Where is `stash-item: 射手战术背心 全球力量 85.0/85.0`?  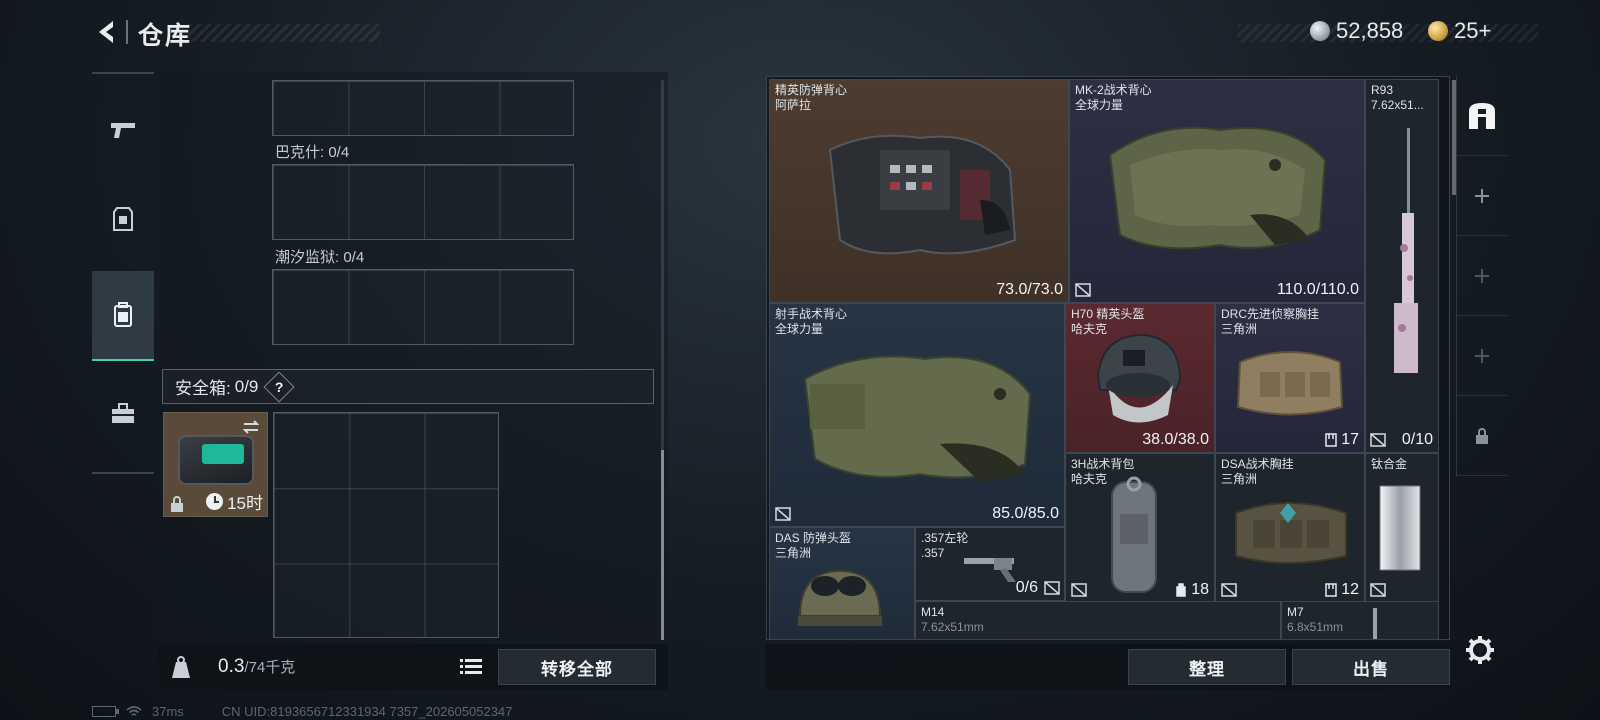 stash-item: 射手战术背心 全球力量 85.0/85.0 is located at coordinates (917, 415).